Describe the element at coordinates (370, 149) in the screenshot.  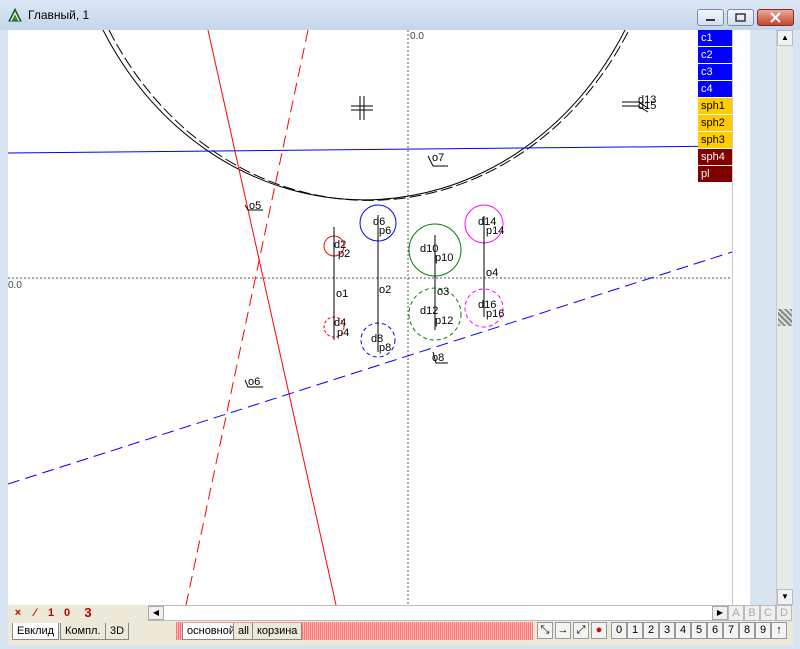
I see `blue-line` at that location.